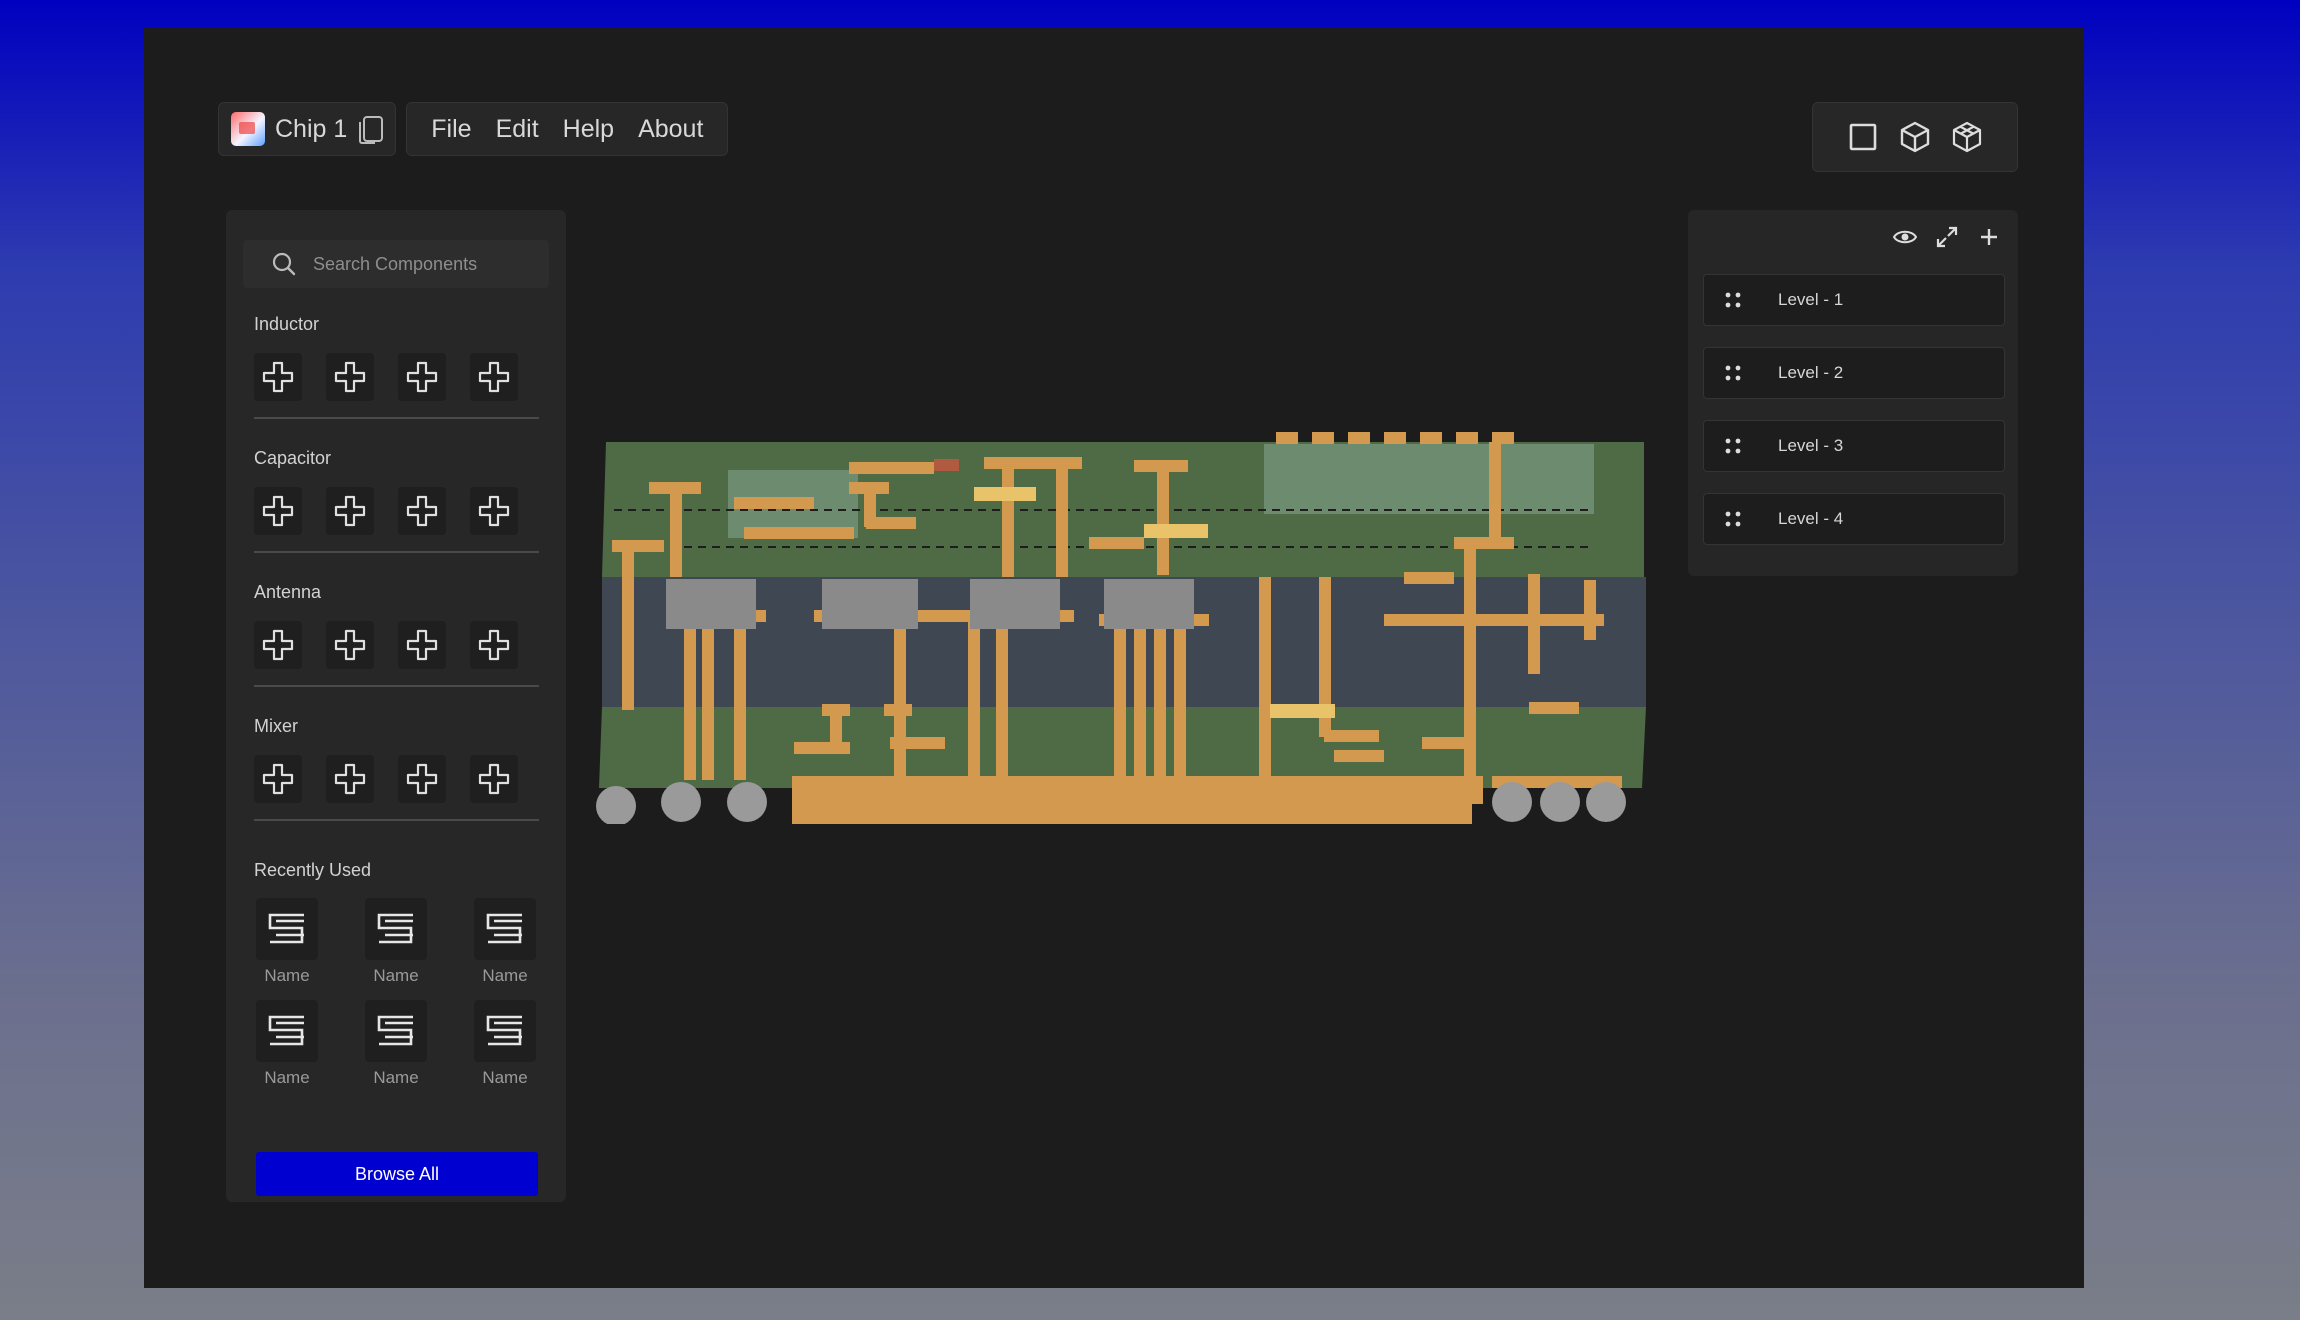 The height and width of the screenshot is (1320, 2300). Describe the element at coordinates (276, 726) in the screenshot. I see `category-title: Mixer` at that location.